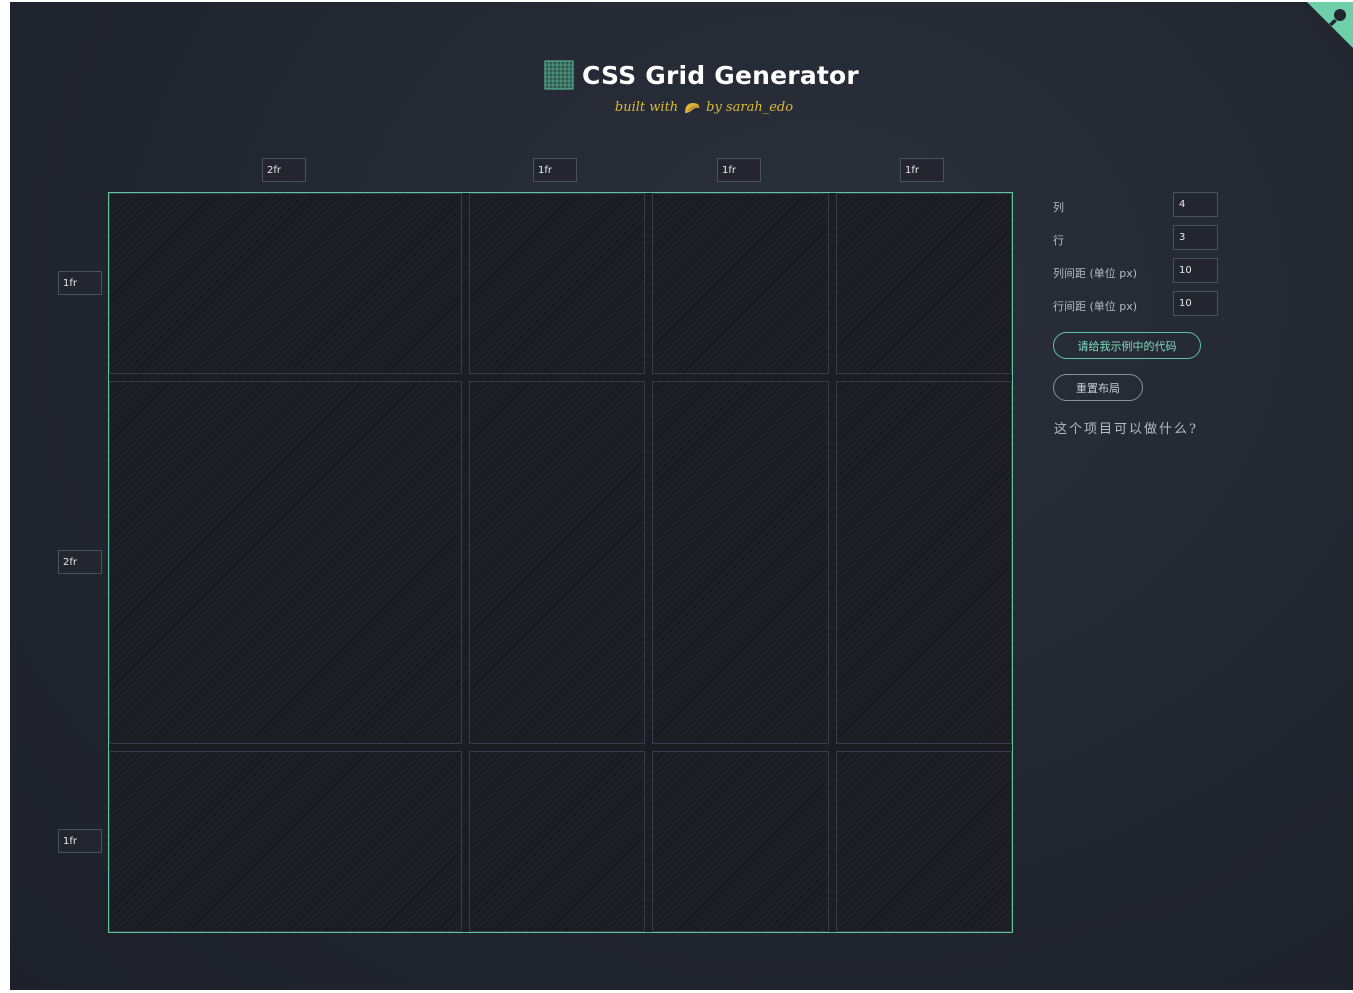  What do you see at coordinates (704, 107) in the screenshot?
I see `subtitle: built with by sarah_edo` at bounding box center [704, 107].